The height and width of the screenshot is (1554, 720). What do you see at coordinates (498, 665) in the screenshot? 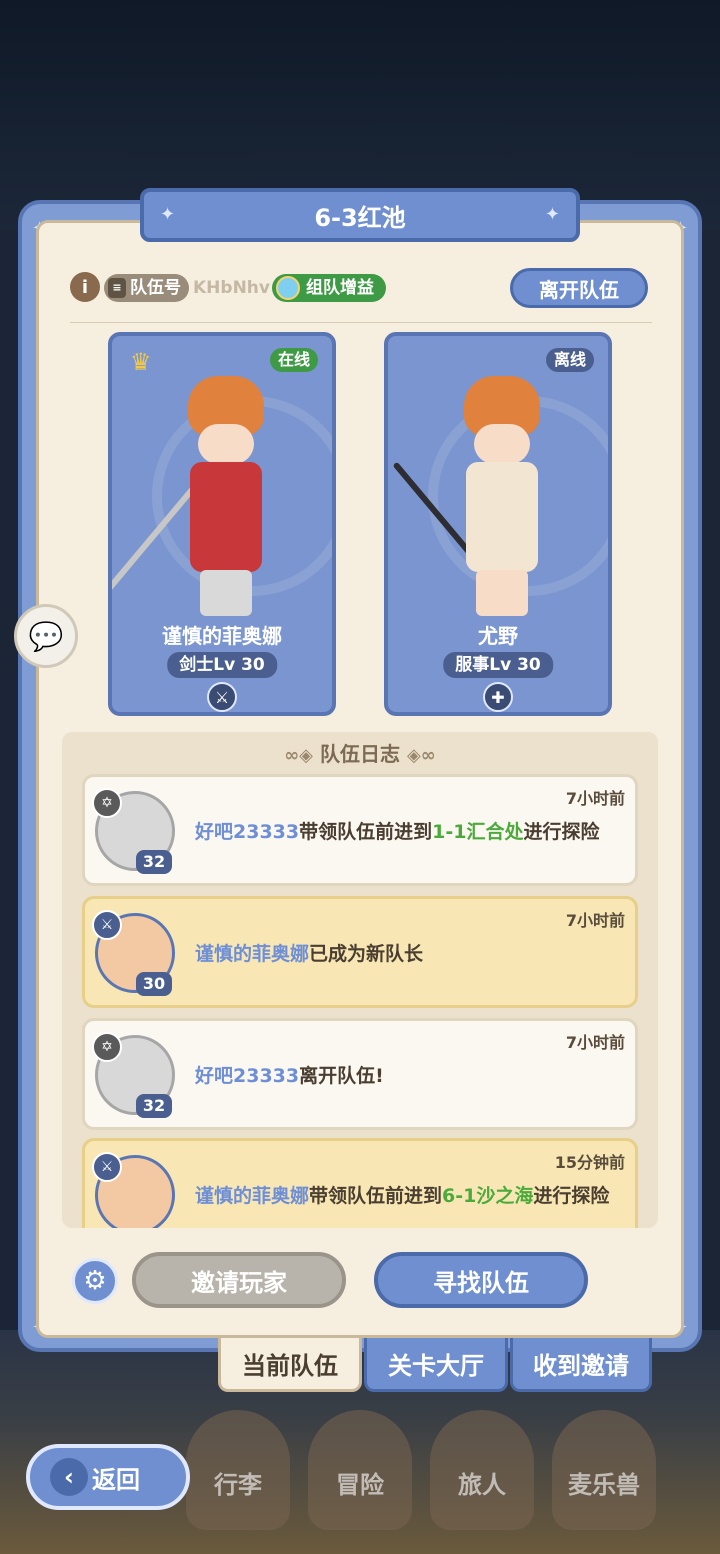
I see `member-class-level: 服事Lv 30` at bounding box center [498, 665].